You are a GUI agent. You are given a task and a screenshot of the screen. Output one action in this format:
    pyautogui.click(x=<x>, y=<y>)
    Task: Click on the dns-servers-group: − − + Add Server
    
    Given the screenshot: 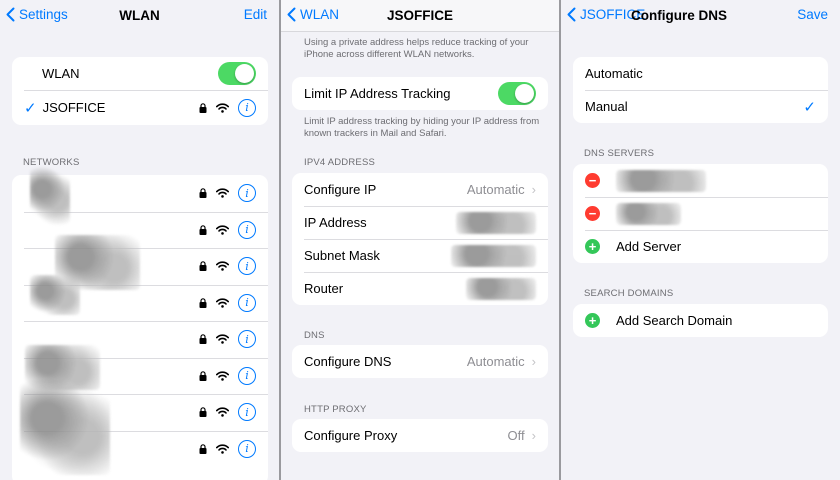 What is the action you would take?
    pyautogui.click(x=700, y=213)
    